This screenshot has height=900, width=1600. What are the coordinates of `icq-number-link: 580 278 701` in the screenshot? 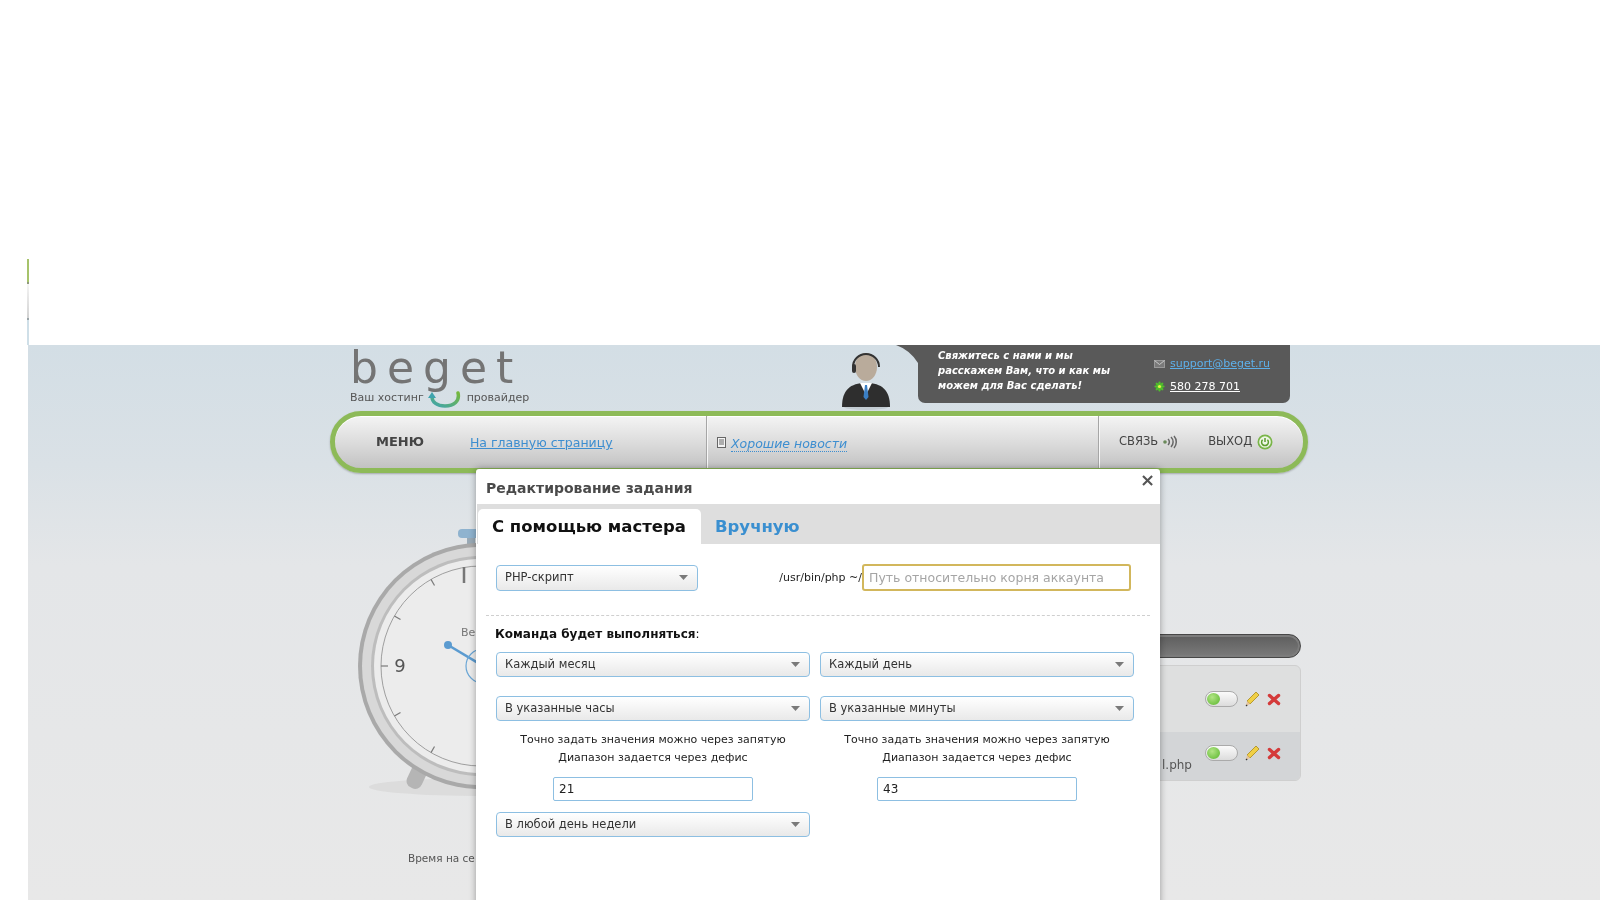 It's located at (1205, 386).